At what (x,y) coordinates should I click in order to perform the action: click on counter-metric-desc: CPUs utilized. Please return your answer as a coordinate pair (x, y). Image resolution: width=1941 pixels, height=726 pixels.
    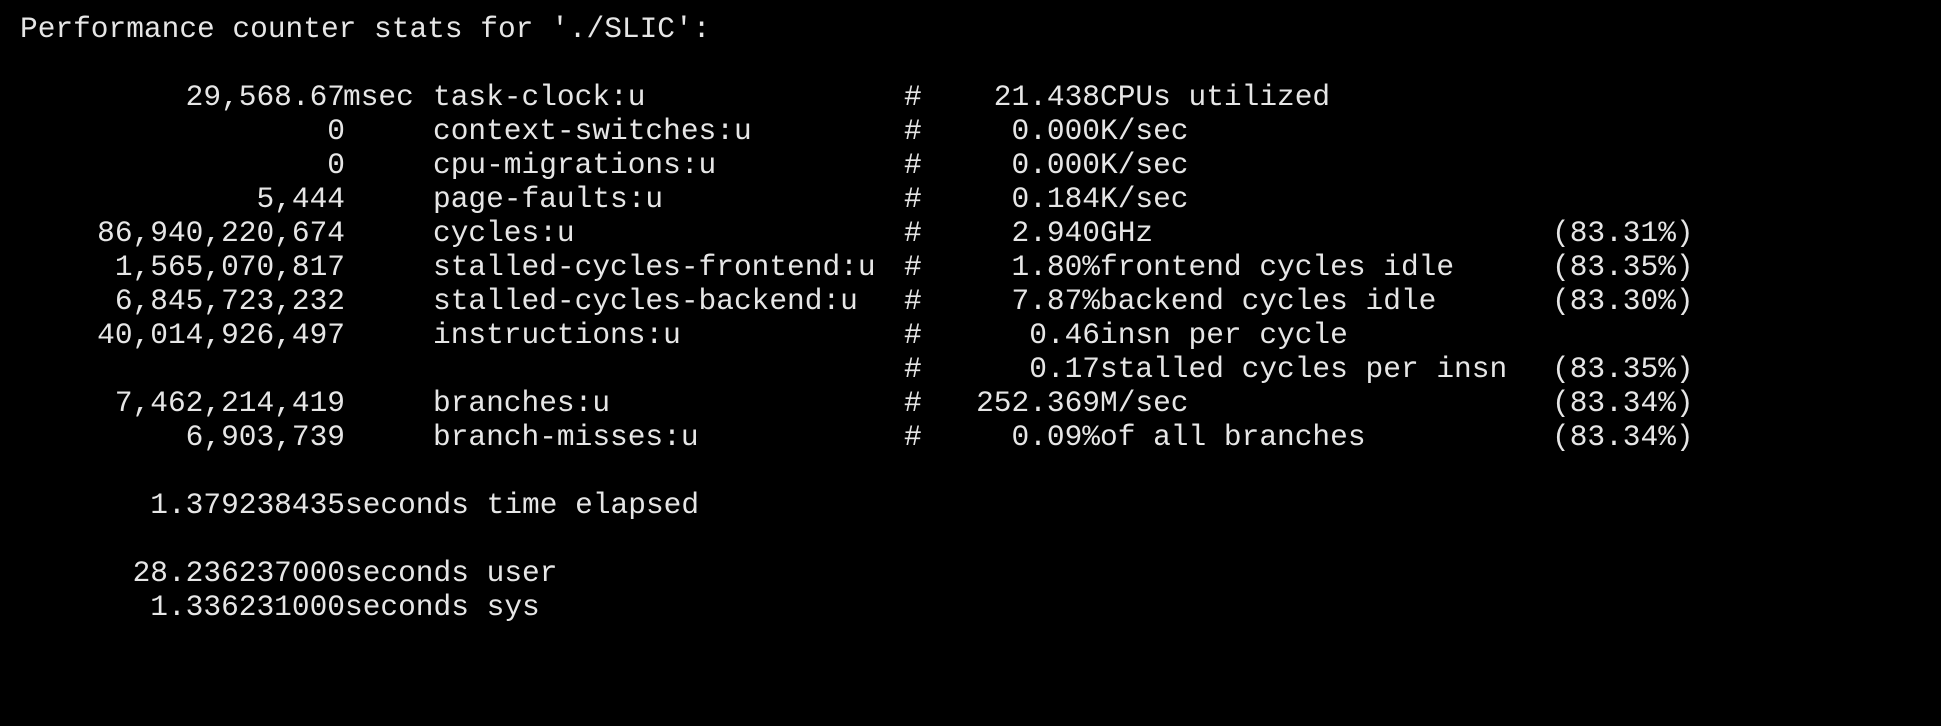
    Looking at the image, I should click on (1215, 97).